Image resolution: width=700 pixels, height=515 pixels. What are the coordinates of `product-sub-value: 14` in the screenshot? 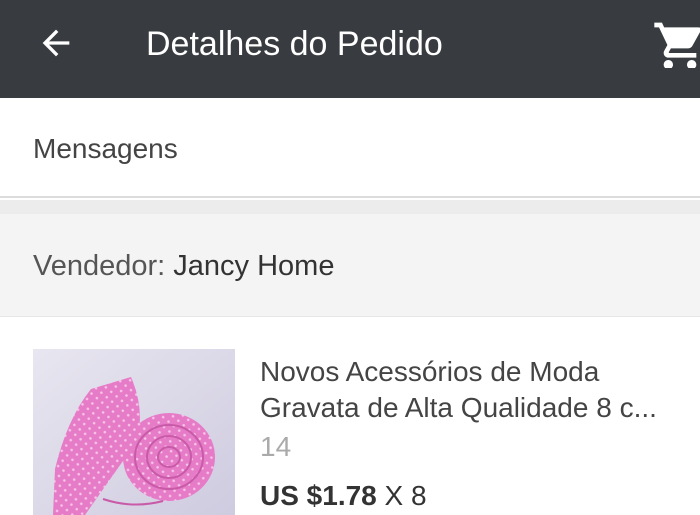 It's located at (276, 446).